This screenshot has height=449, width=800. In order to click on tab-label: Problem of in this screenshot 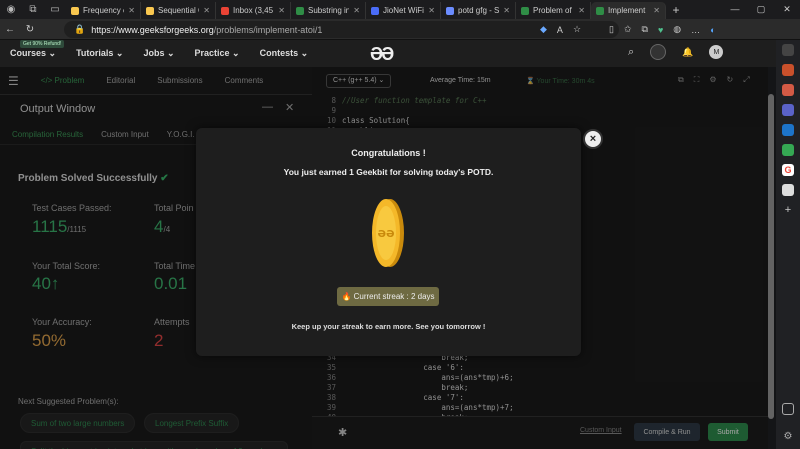, I will do `click(552, 10)`.